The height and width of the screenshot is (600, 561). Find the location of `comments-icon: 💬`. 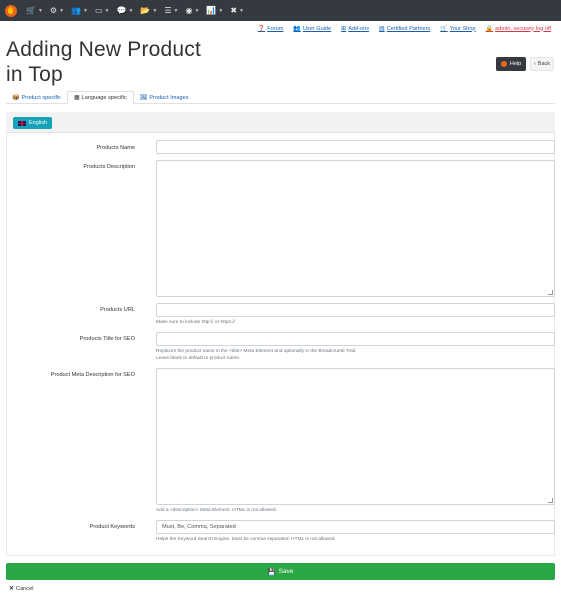

comments-icon: 💬 is located at coordinates (121, 10).